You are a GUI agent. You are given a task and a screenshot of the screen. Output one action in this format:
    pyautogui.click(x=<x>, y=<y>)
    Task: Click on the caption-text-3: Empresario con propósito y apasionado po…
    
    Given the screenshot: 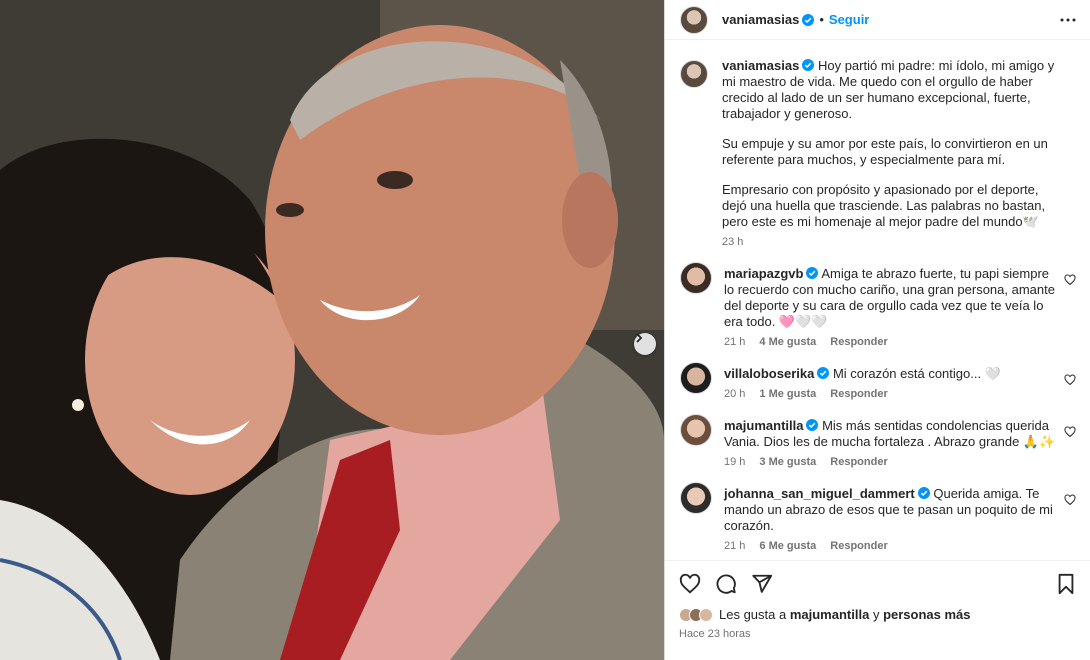 What is the action you would take?
    pyautogui.click(x=884, y=205)
    